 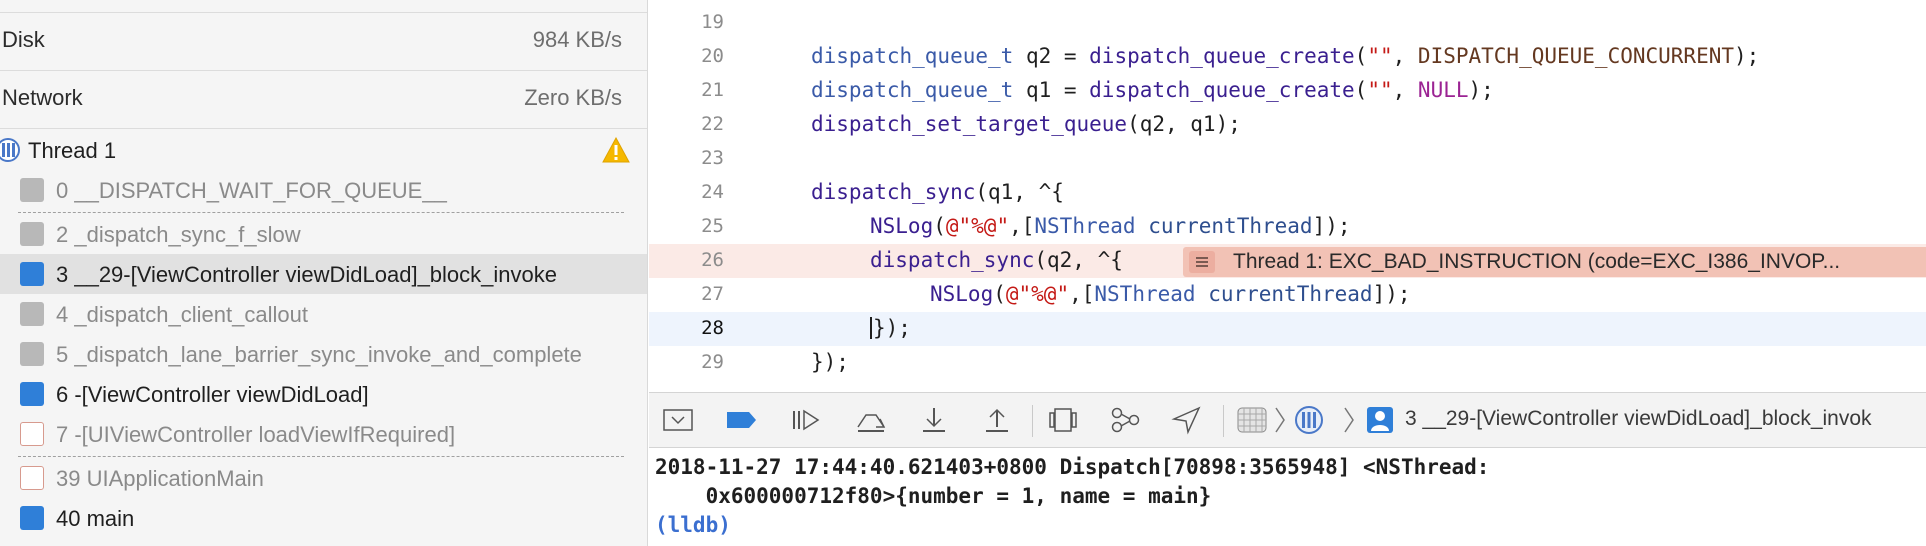 I want to click on line-number: 21, so click(x=712, y=90).